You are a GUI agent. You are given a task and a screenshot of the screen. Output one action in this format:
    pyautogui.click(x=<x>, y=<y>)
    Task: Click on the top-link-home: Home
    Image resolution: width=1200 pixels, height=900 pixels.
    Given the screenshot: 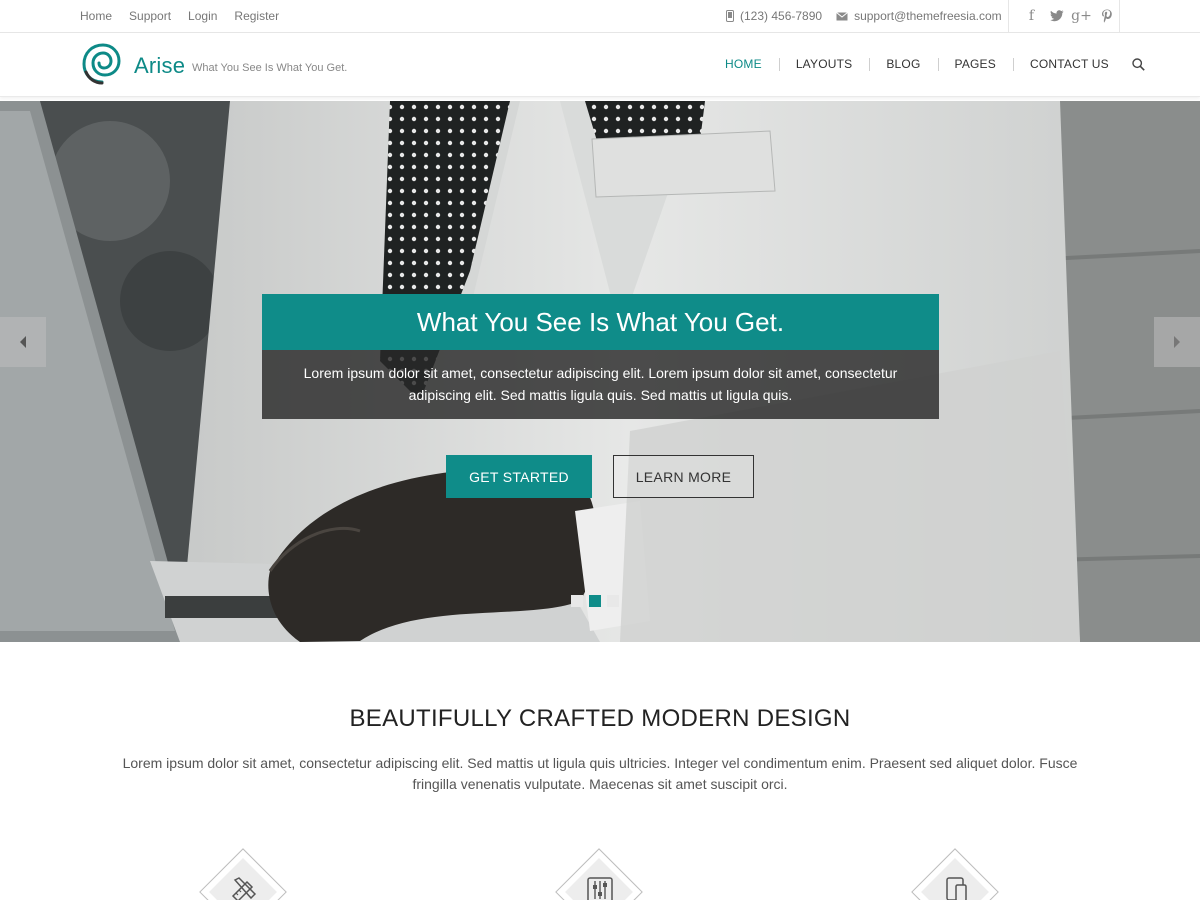 What is the action you would take?
    pyautogui.click(x=96, y=16)
    